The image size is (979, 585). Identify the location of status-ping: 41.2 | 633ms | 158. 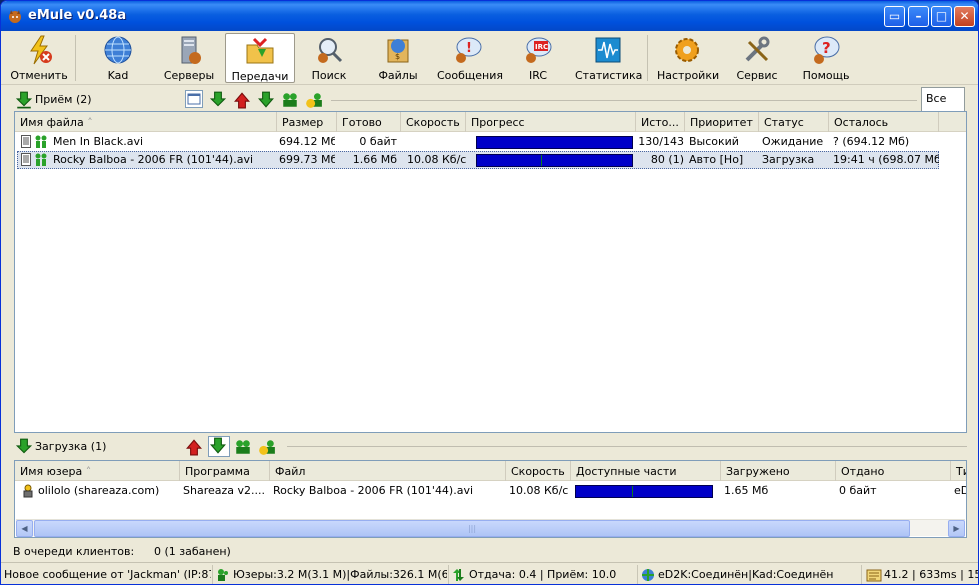
(919, 574).